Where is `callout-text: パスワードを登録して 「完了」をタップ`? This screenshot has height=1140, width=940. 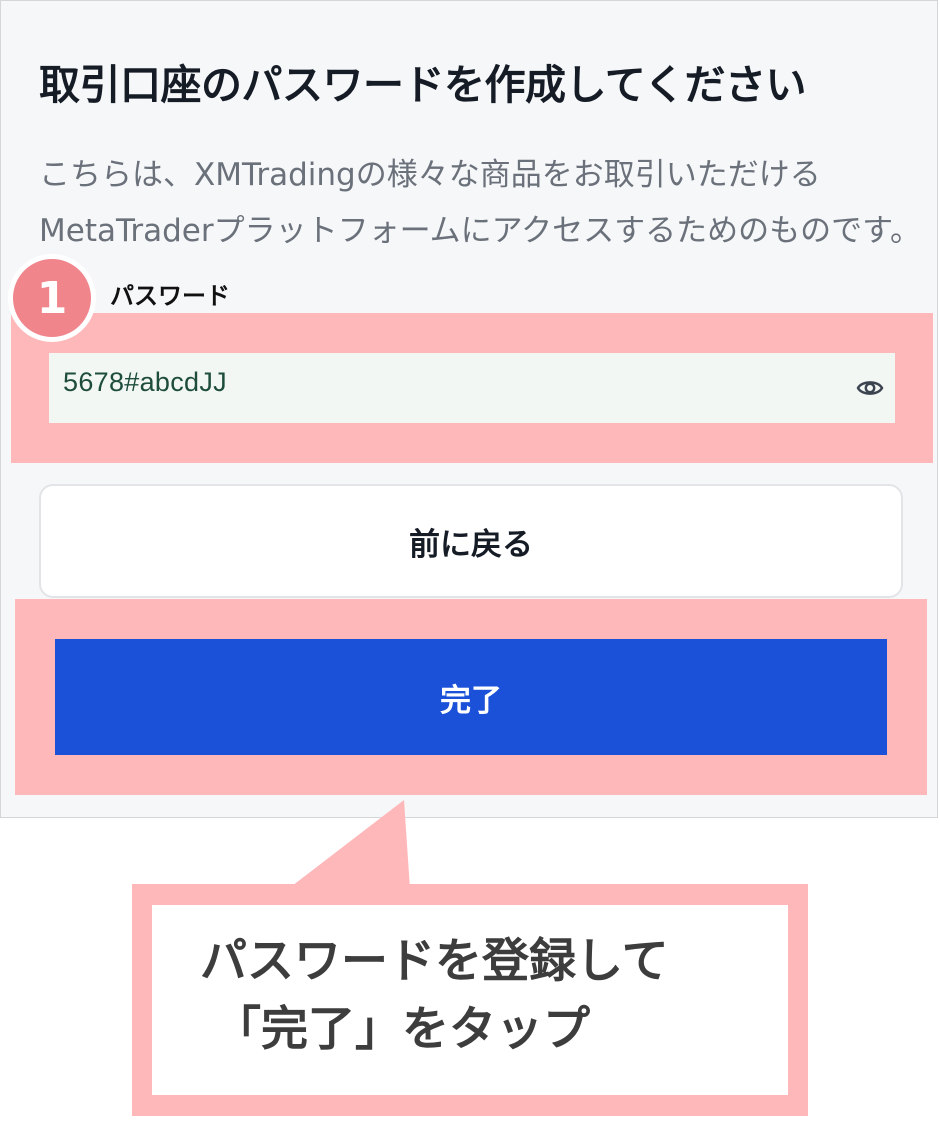 callout-text: パスワードを登録して 「完了」をタップ is located at coordinates (434, 996).